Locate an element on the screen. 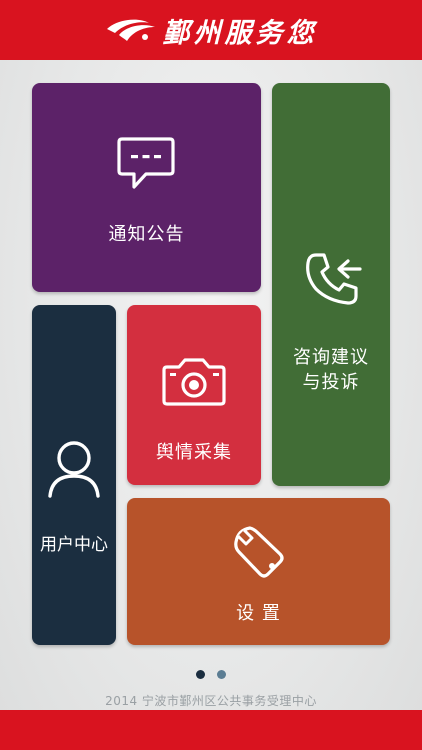 The image size is (422, 750). user-center-label: 用户中心 is located at coordinates (74, 545).